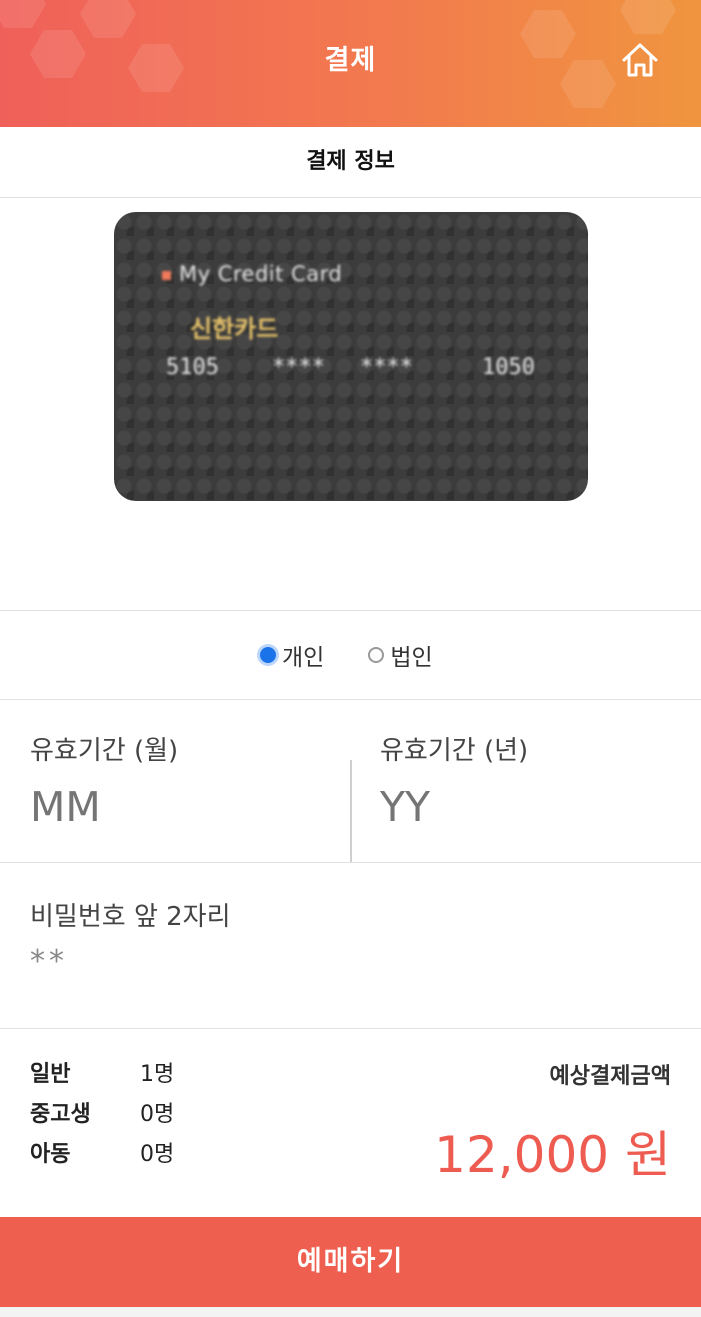 This screenshot has height=1317, width=701. I want to click on people-summary: 일반 1명 중고생 0명 아동 0명, so click(102, 1112).